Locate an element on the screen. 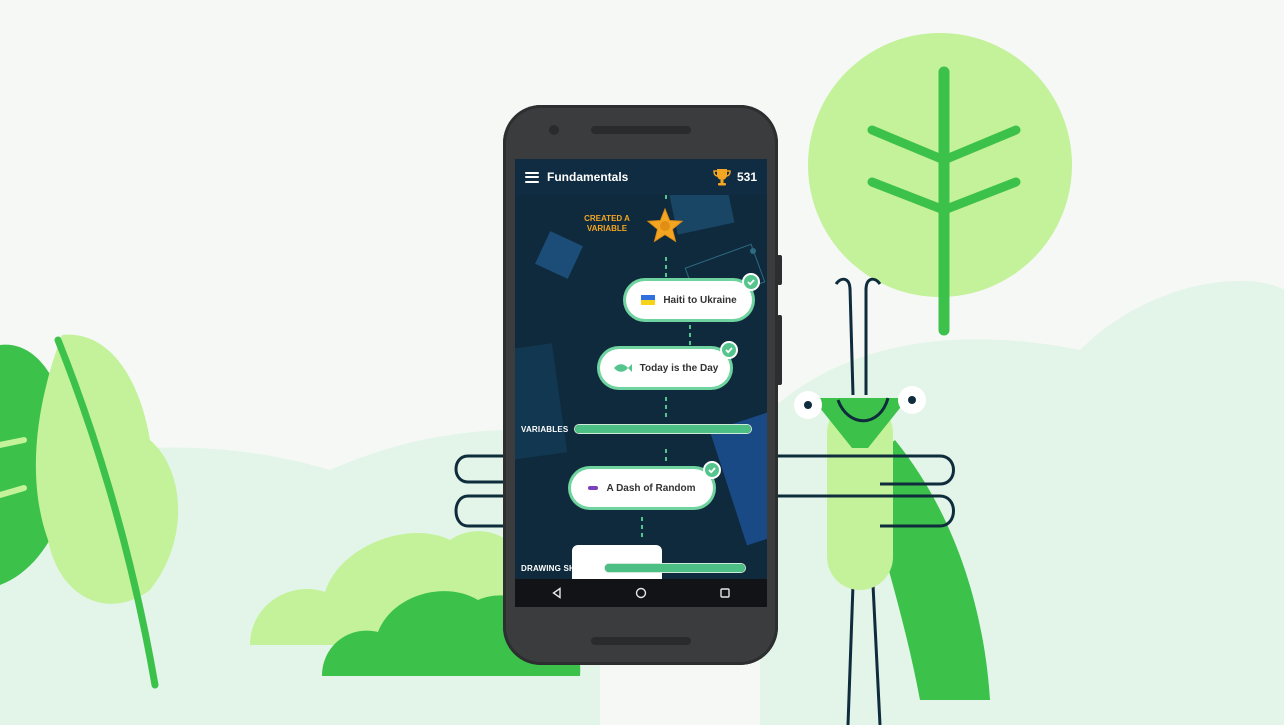  back-icon is located at coordinates (557, 593).